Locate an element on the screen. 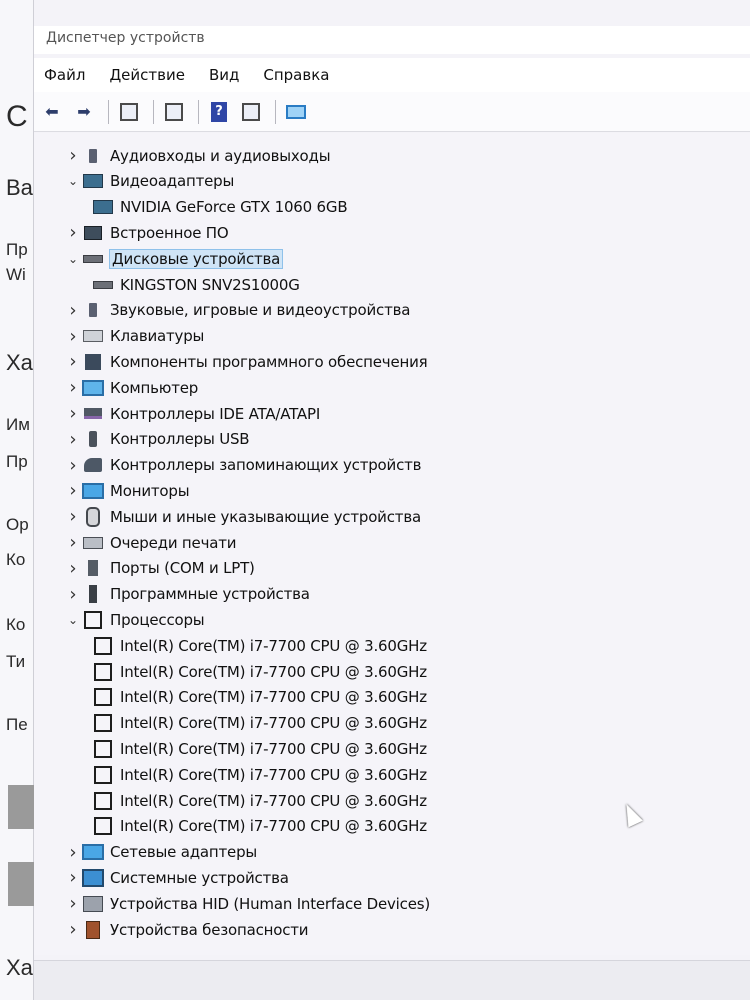  console-tree-icon is located at coordinates (129, 111).